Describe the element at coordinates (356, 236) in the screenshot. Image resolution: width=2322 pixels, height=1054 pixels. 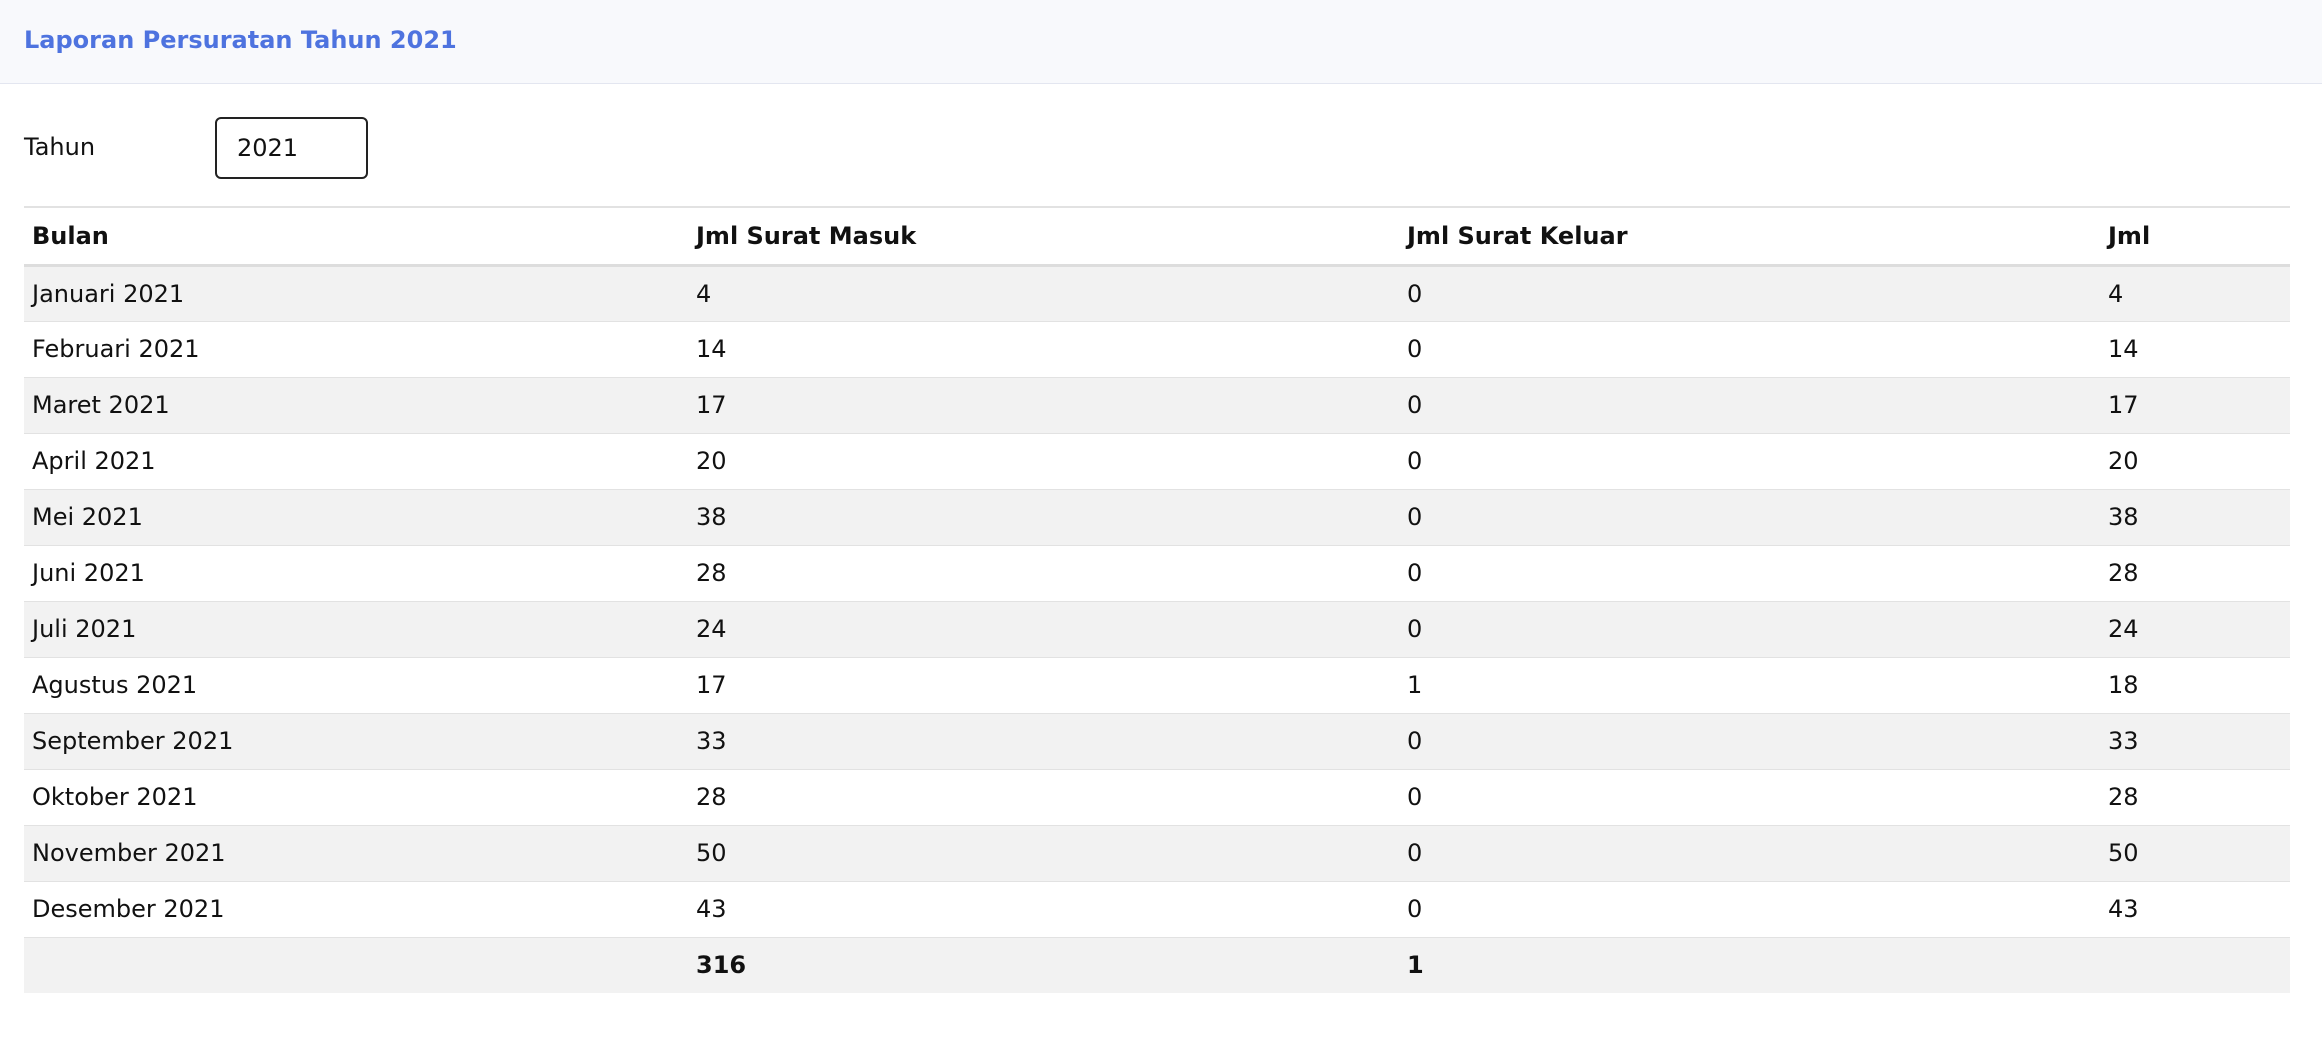
I see `column-header-bulan: Bulan` at that location.